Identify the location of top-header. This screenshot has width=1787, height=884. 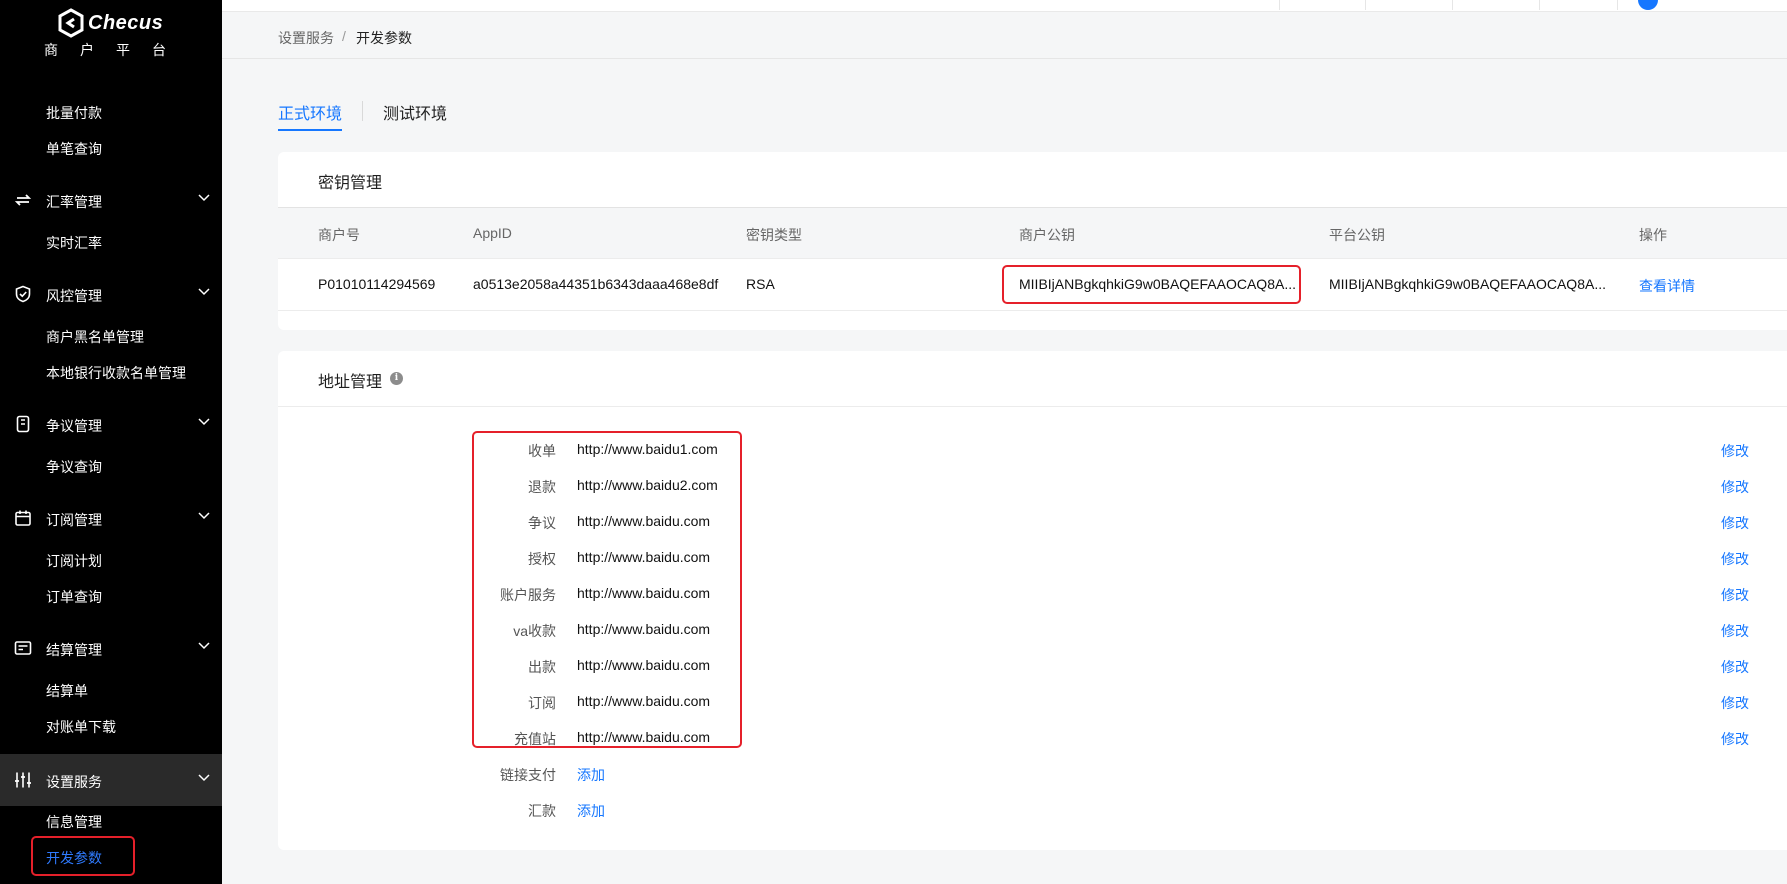
(1004, 6).